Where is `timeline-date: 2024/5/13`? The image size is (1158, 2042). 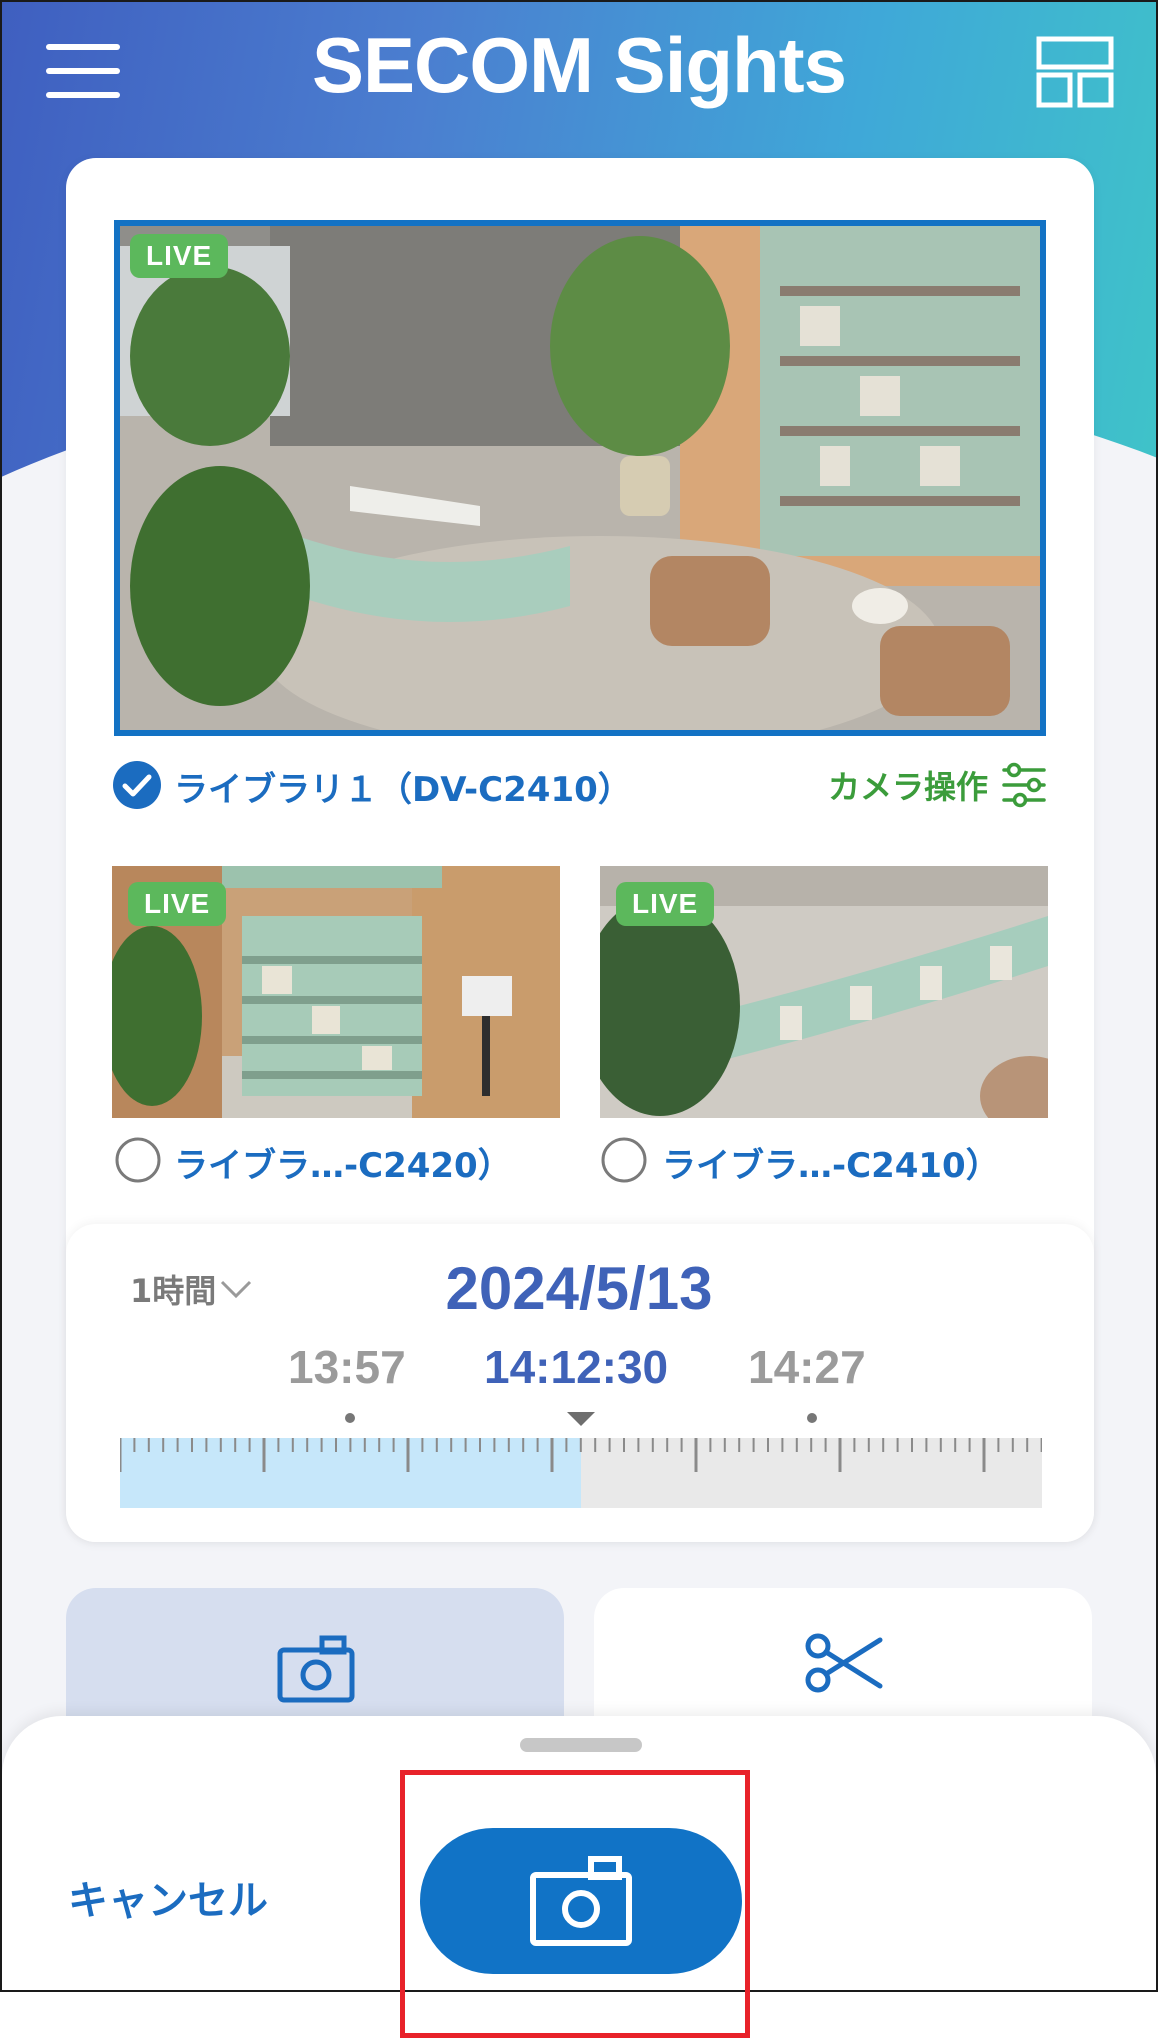 timeline-date: 2024/5/13 is located at coordinates (579, 1288).